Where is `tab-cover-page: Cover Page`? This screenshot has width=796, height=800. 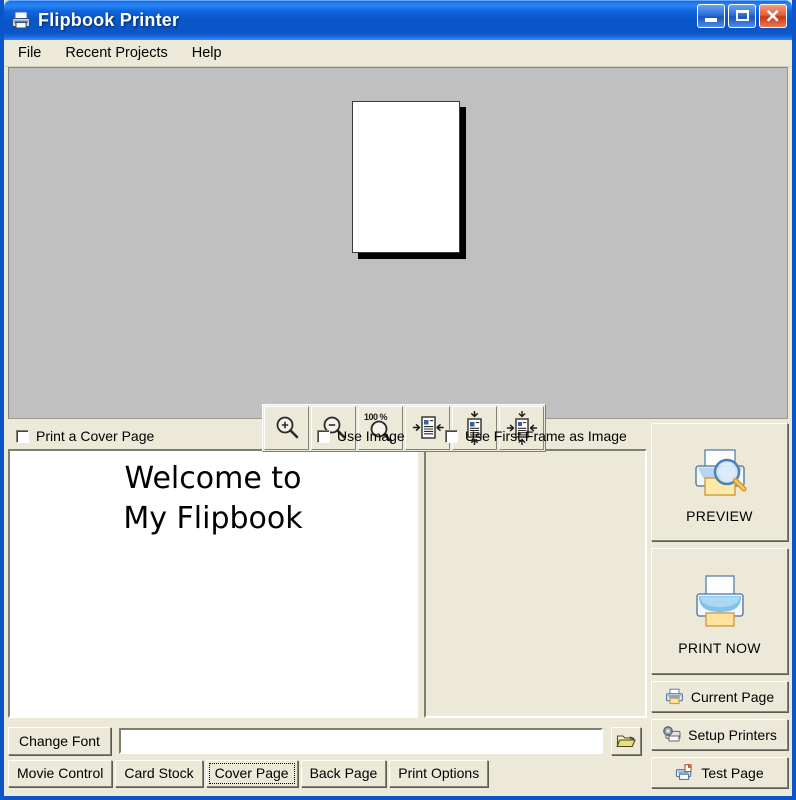
tab-cover-page: Cover Page is located at coordinates (251, 773).